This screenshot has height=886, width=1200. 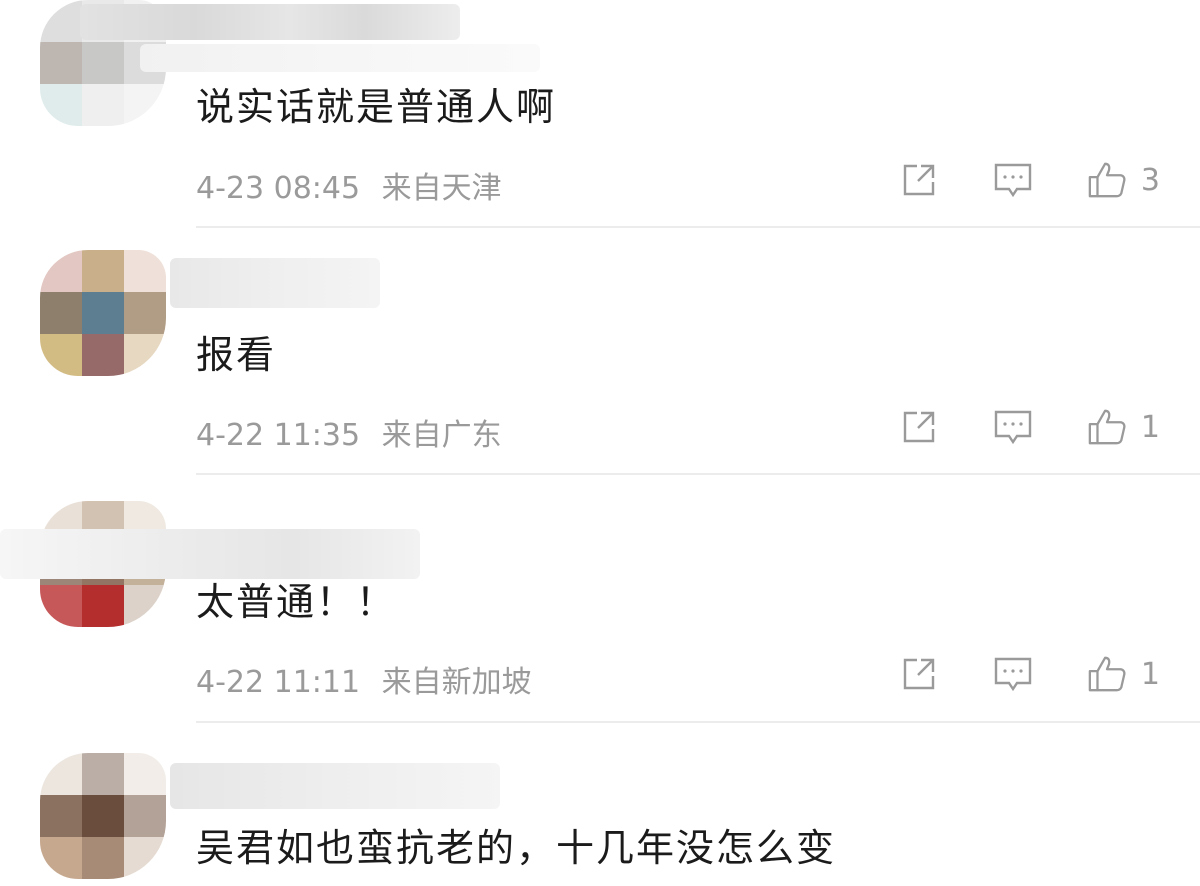 What do you see at coordinates (278, 682) in the screenshot?
I see `comment-time: 4-22 11:11` at bounding box center [278, 682].